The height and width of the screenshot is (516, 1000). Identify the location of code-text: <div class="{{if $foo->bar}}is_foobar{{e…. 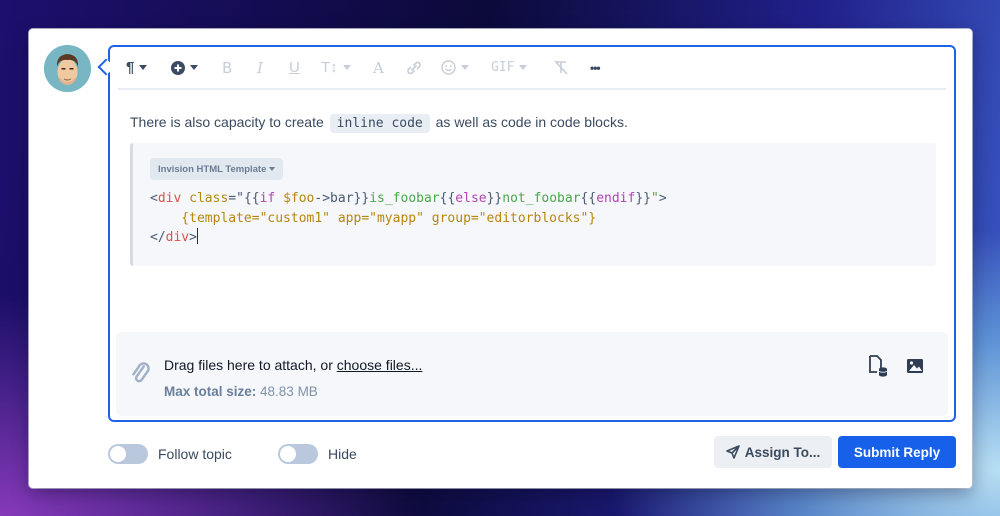
(408, 218).